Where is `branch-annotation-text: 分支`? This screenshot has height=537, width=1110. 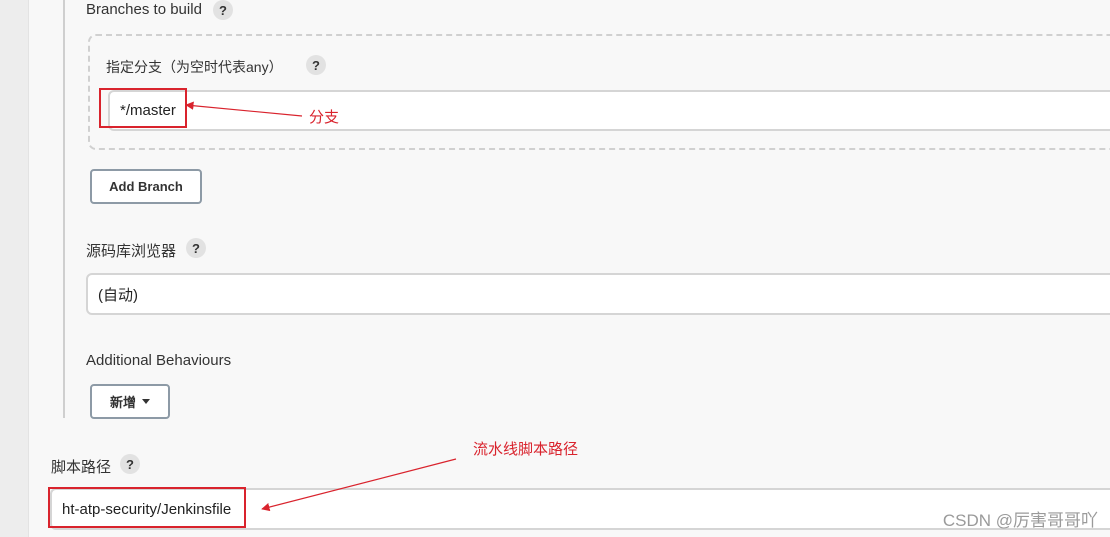
branch-annotation-text: 分支 is located at coordinates (324, 117).